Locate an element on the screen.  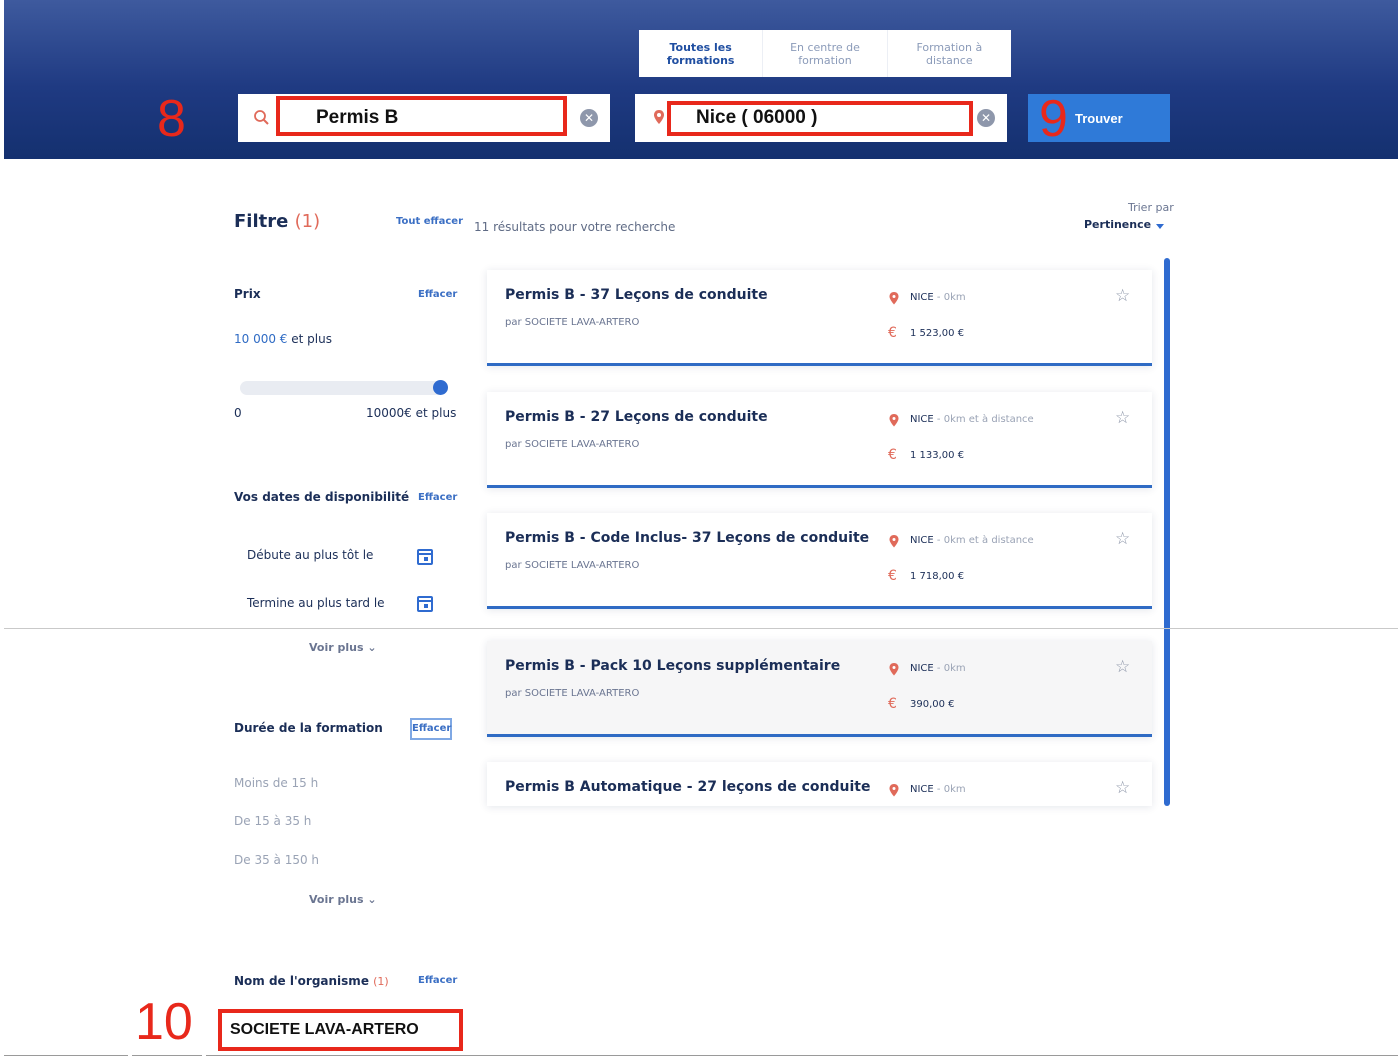
clear-query-icon: ✕ is located at coordinates (589, 118).